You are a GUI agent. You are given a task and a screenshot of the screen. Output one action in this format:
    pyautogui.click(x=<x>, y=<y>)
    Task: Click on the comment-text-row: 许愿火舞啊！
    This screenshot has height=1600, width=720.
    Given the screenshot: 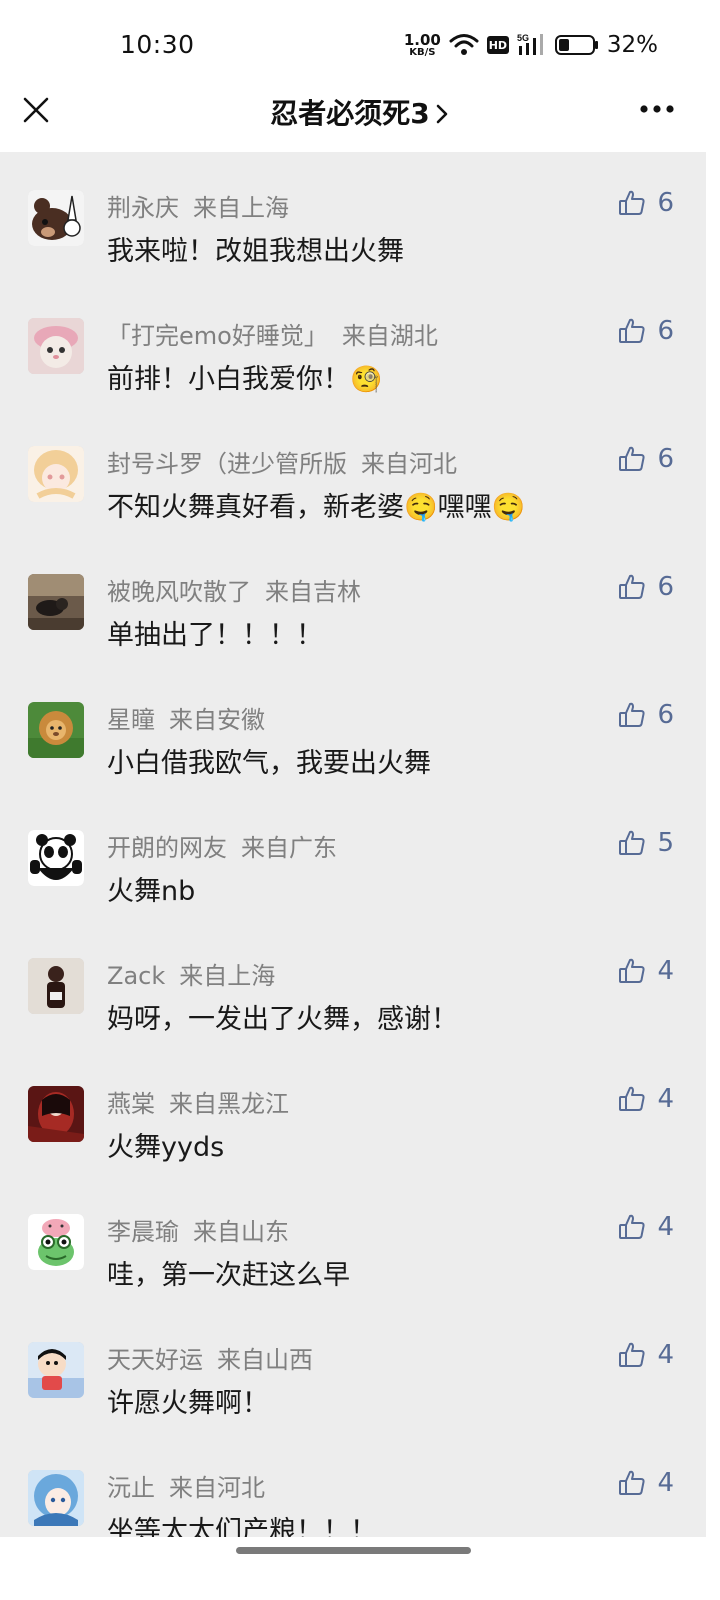 What is the action you would take?
    pyautogui.click(x=188, y=1400)
    